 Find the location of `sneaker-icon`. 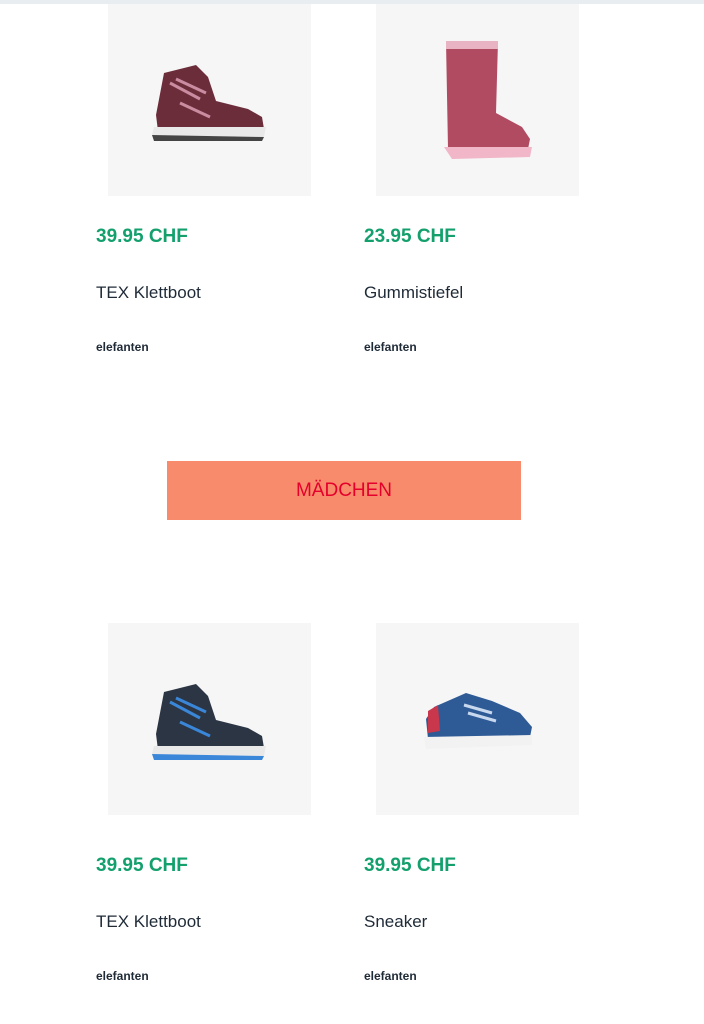

sneaker-icon is located at coordinates (477, 721).